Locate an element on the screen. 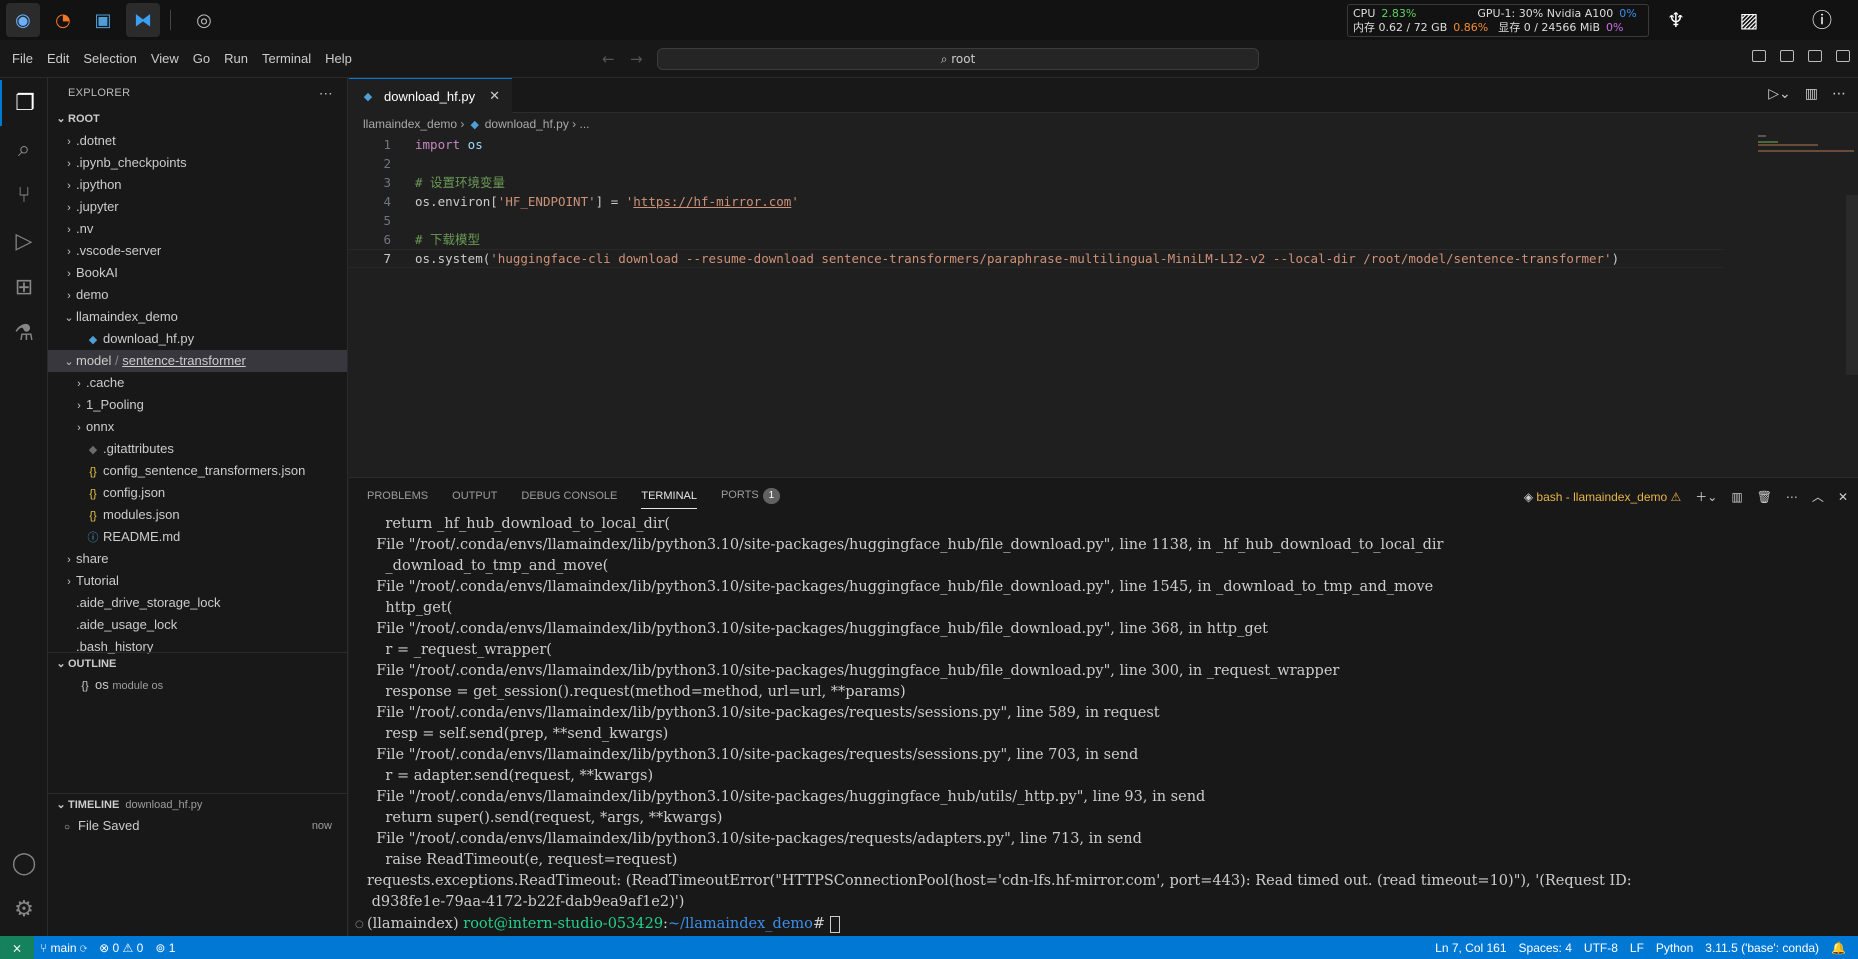 This screenshot has width=1858, height=959. source-control-icon: ⑂ is located at coordinates (24, 195).